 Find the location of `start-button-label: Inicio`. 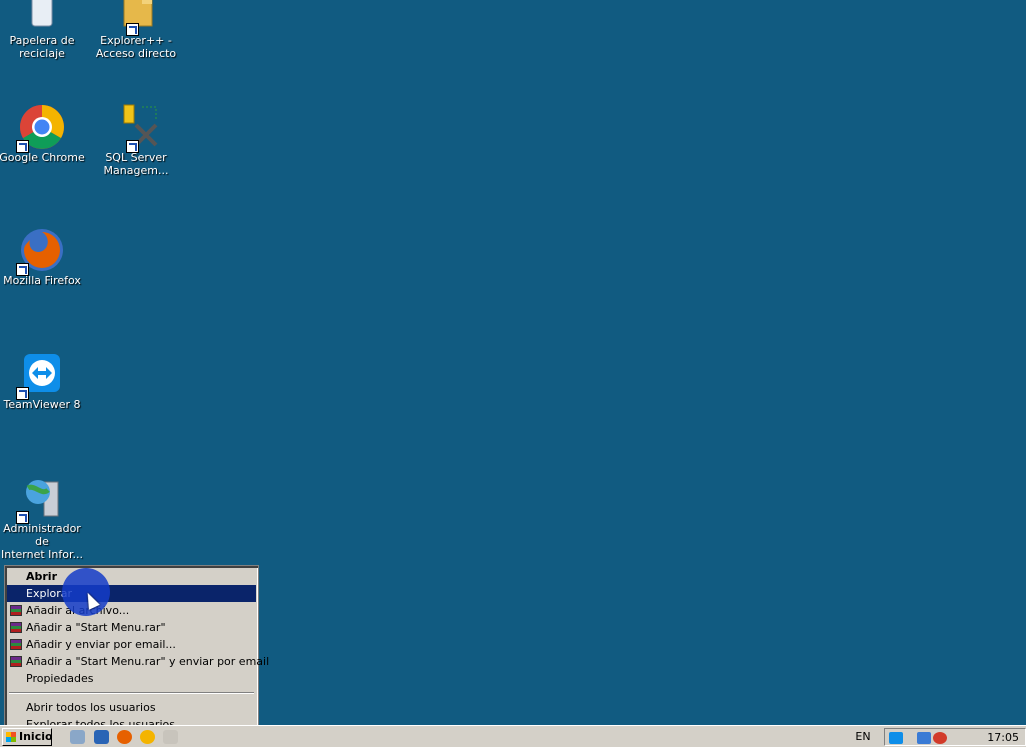

start-button-label: Inicio is located at coordinates (36, 736).